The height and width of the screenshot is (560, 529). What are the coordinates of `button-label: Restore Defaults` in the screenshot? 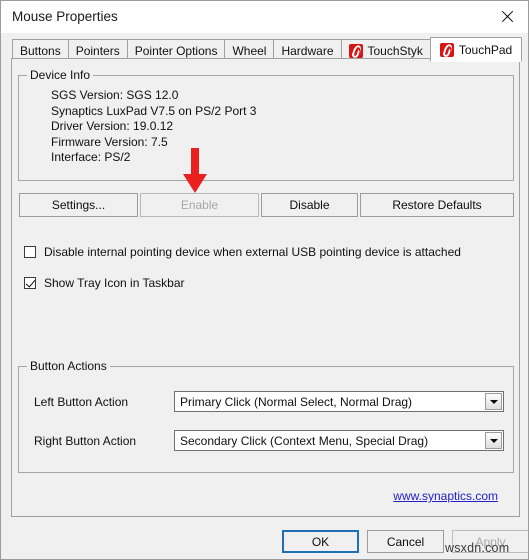 It's located at (437, 205).